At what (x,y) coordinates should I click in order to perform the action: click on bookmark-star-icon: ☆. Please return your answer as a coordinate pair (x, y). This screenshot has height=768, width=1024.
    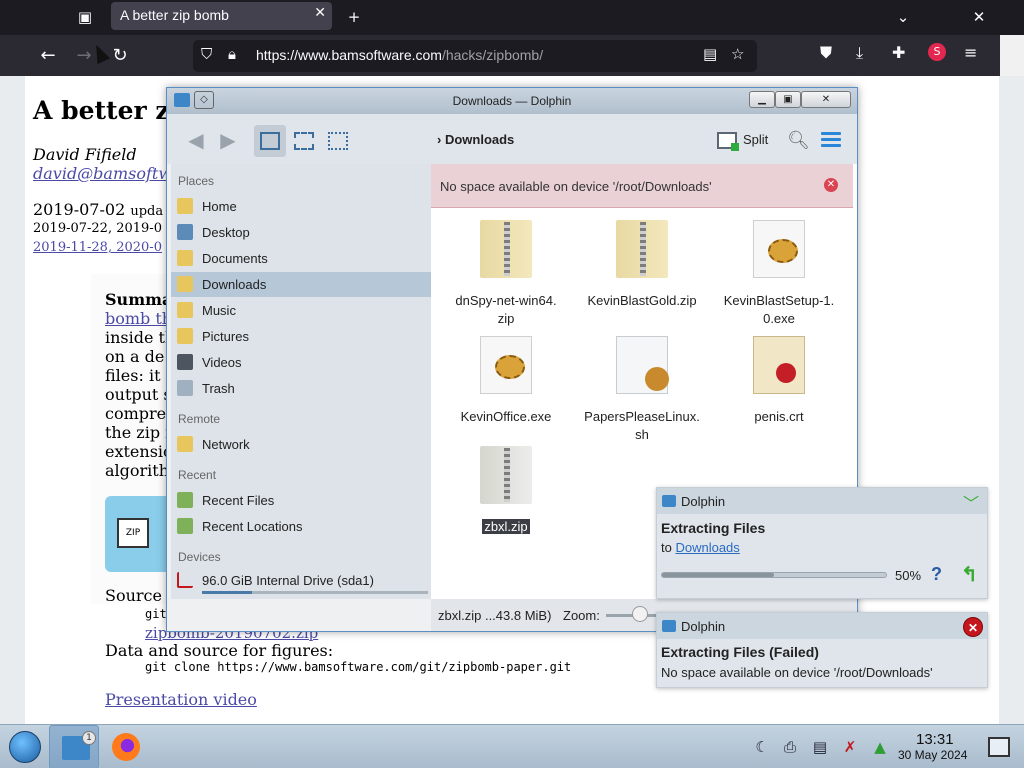
    Looking at the image, I should click on (737, 54).